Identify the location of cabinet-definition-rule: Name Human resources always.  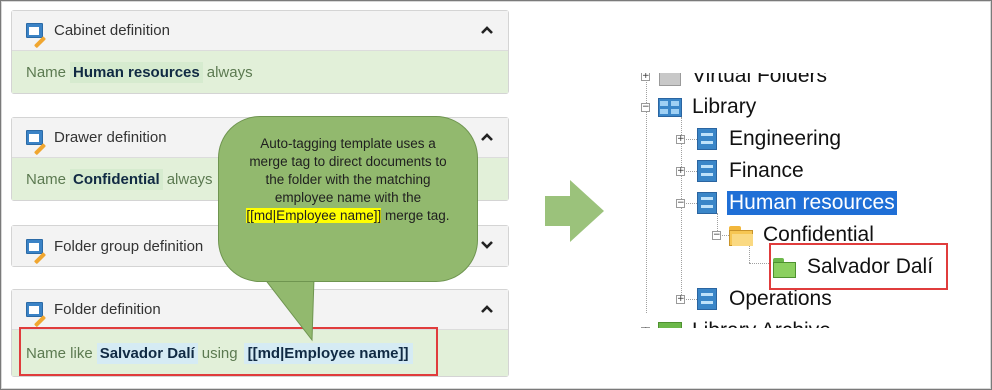
(260, 72).